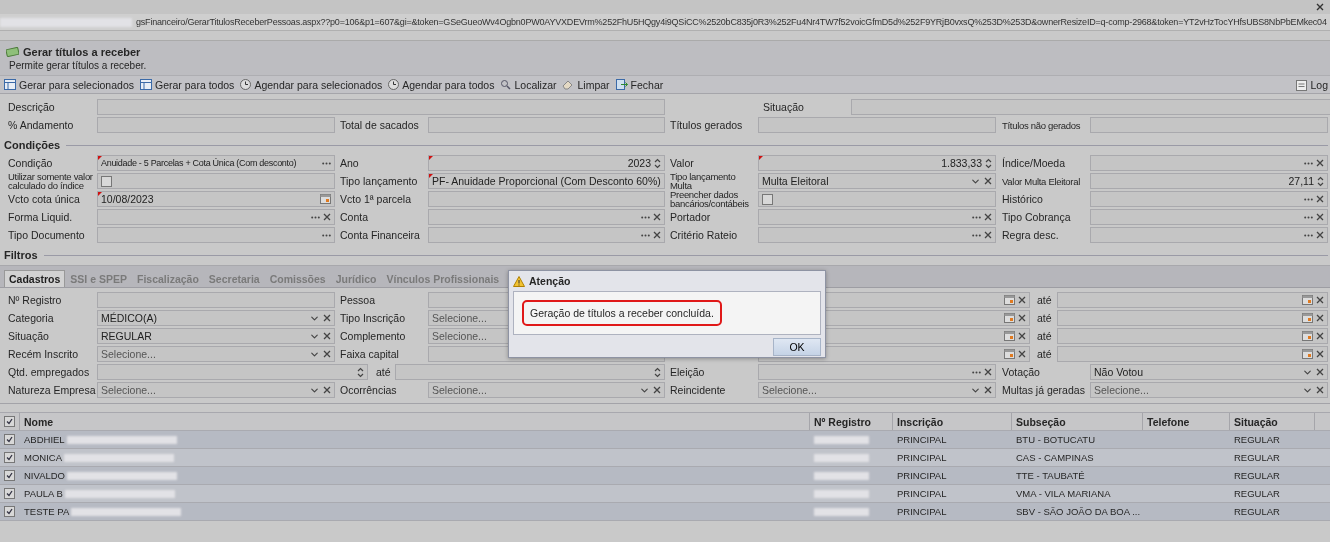  I want to click on toolbar-button: Fechar, so click(640, 84).